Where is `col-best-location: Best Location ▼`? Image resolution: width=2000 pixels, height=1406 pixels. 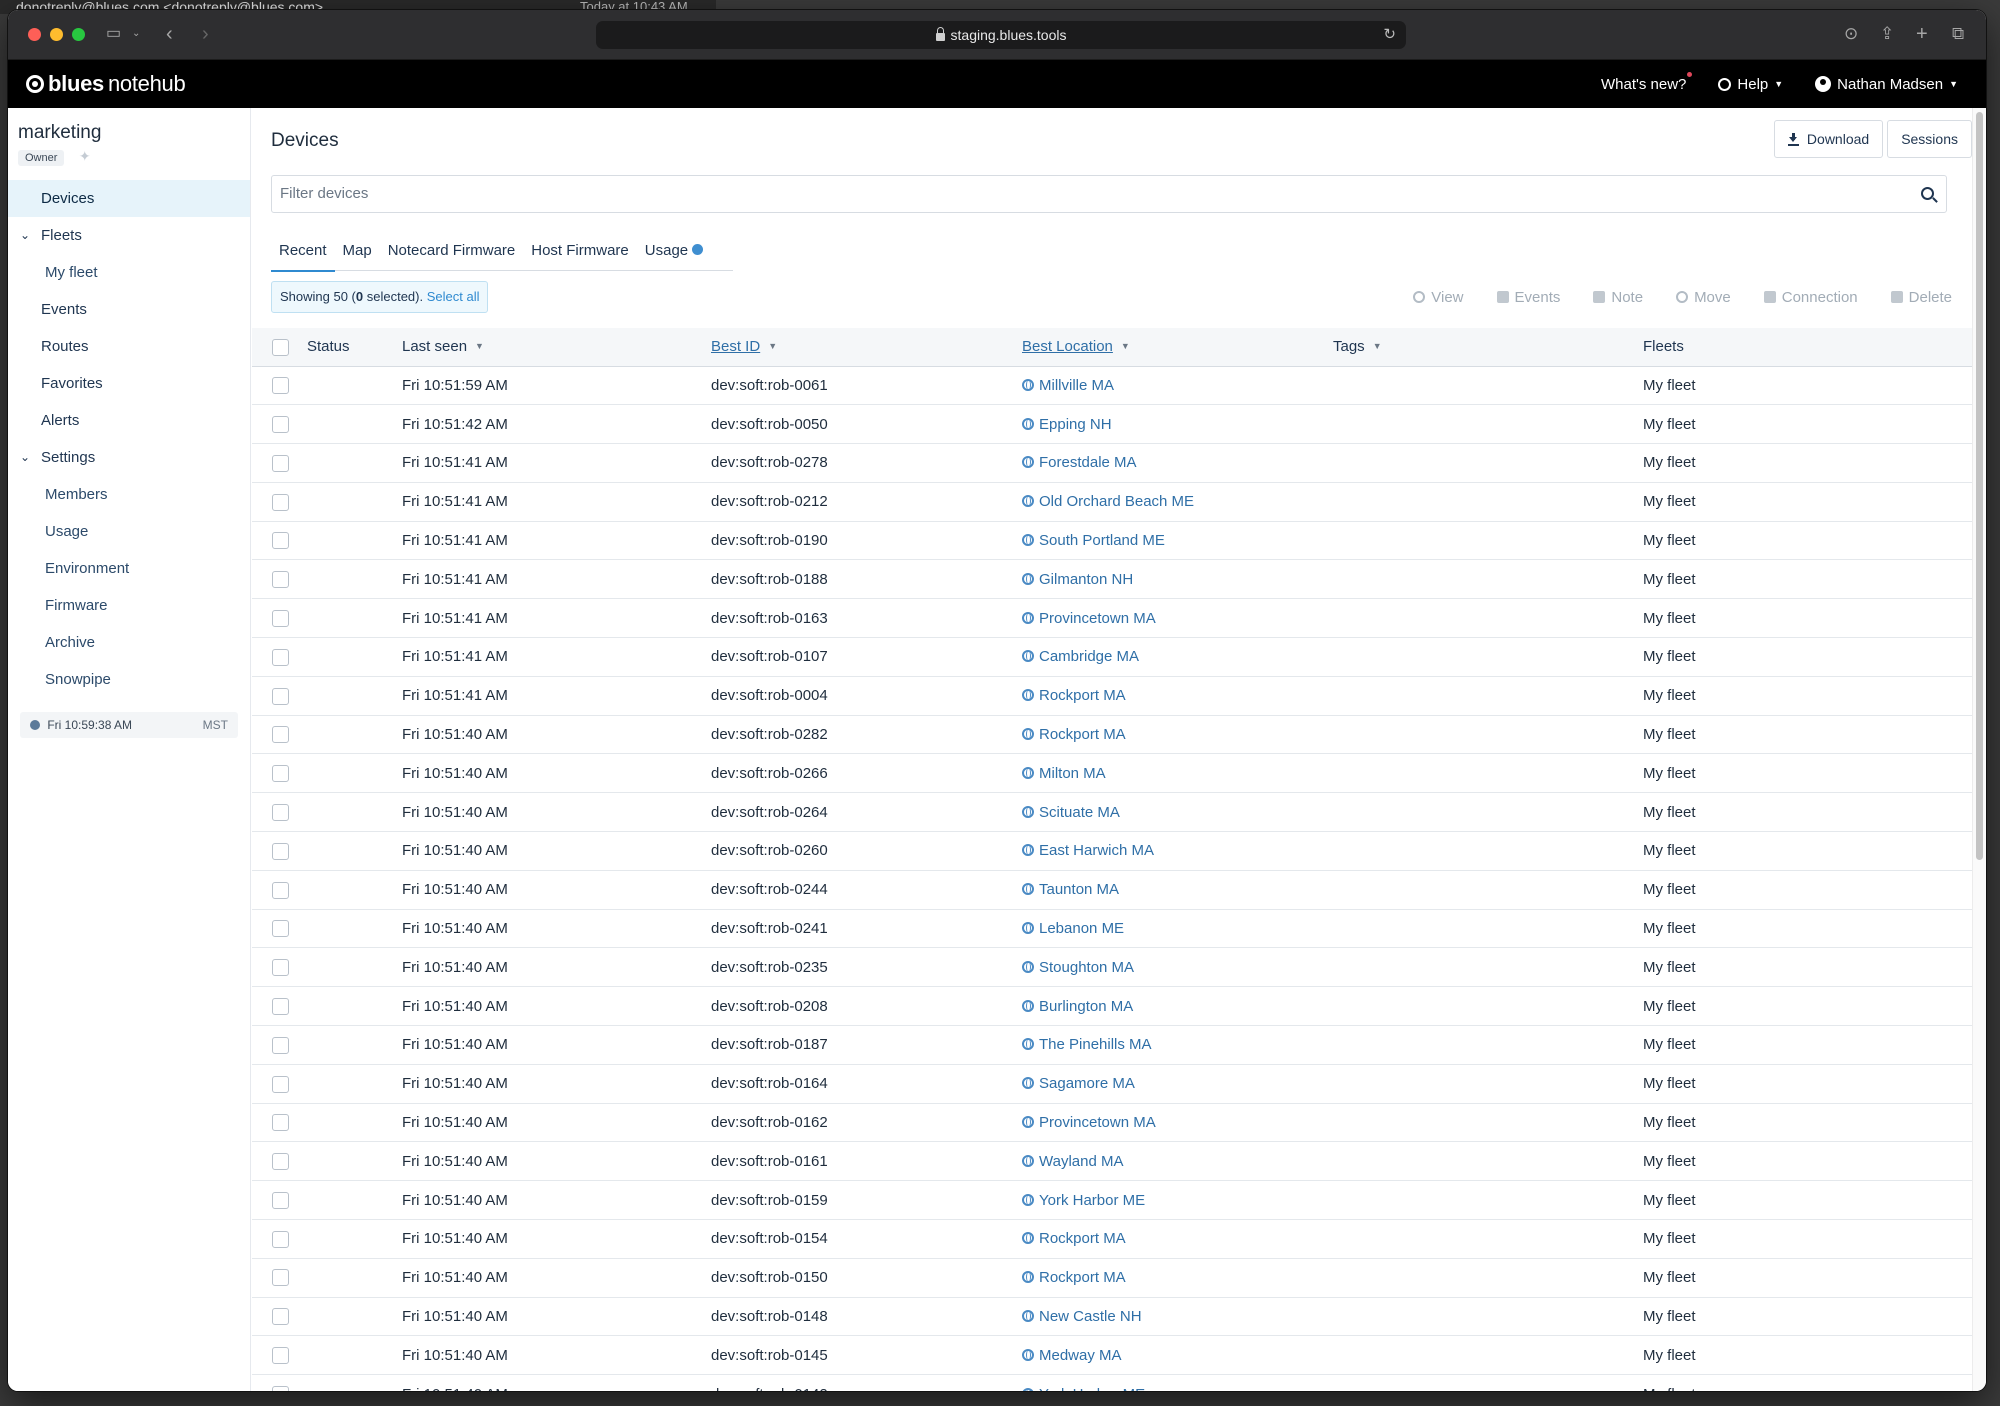
col-best-location: Best Location ▼ is located at coordinates (1173, 347).